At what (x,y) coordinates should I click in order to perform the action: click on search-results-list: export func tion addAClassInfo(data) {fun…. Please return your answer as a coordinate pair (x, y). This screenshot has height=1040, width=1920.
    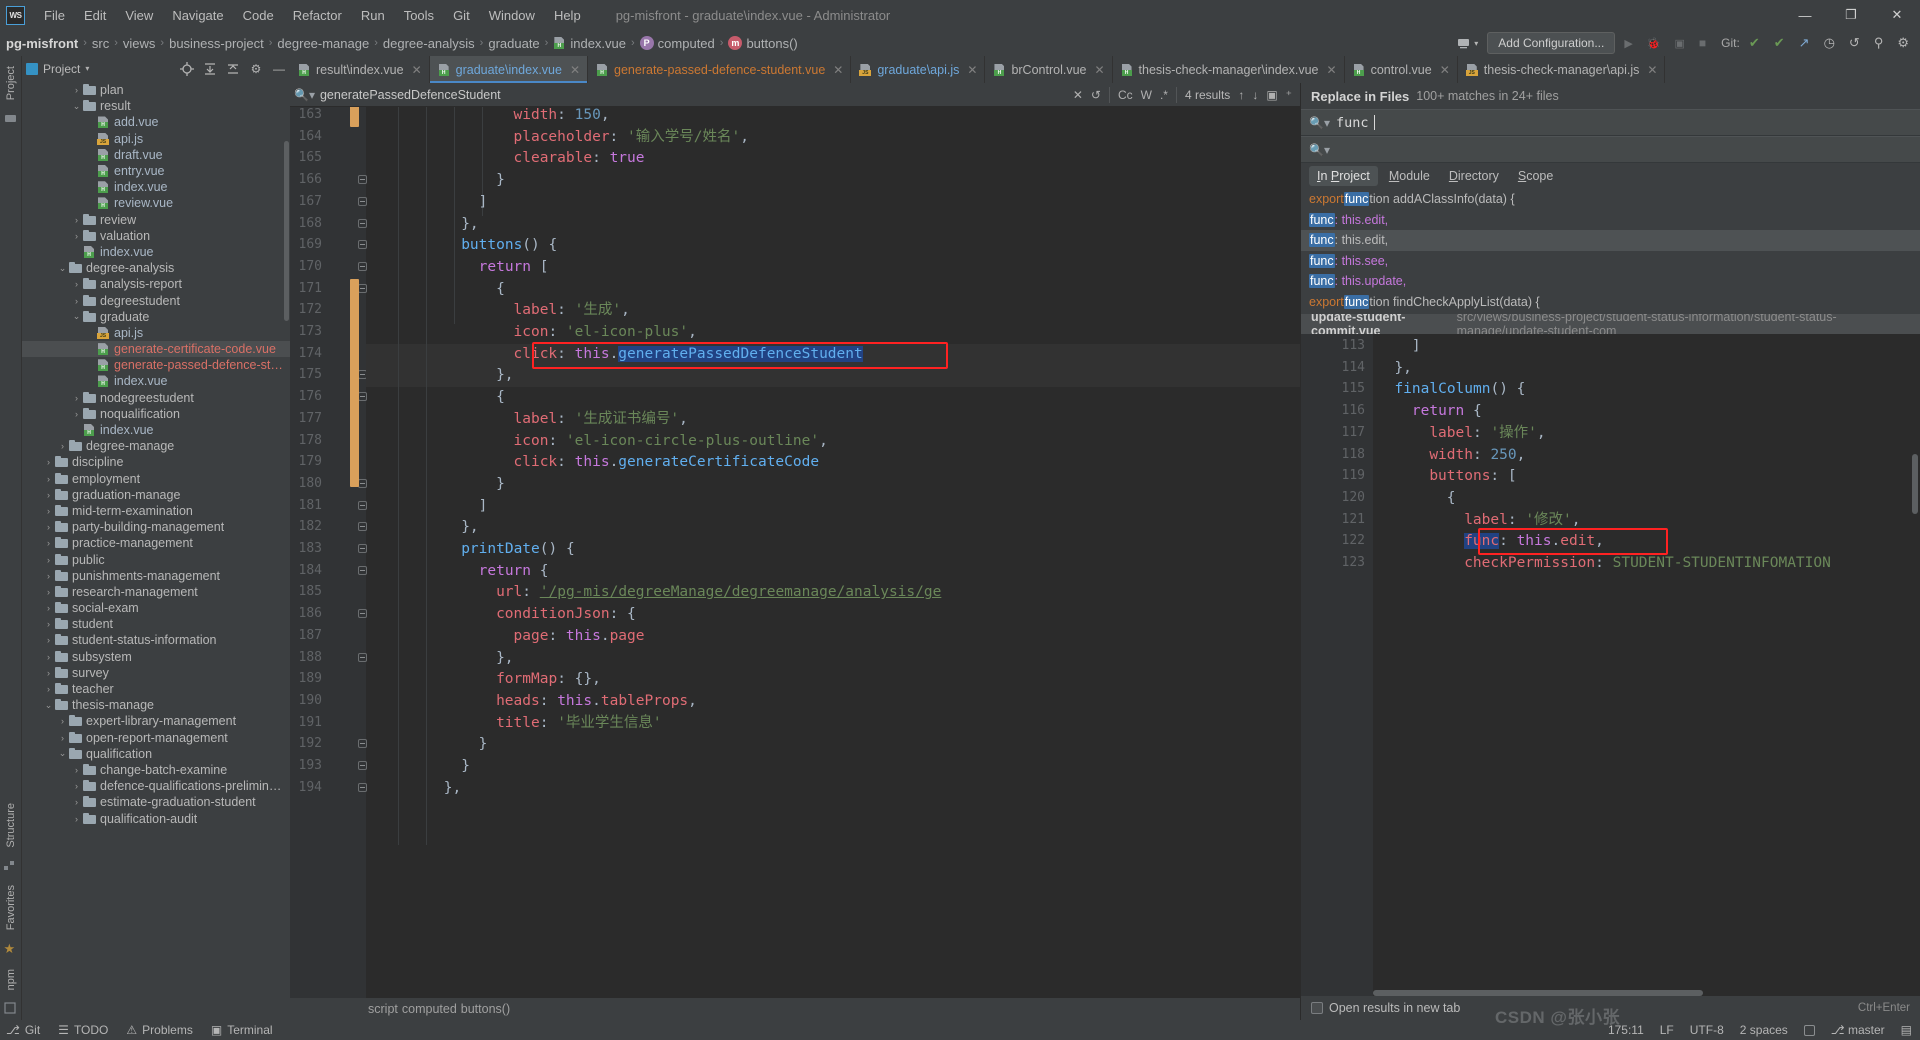
    Looking at the image, I should click on (1610, 251).